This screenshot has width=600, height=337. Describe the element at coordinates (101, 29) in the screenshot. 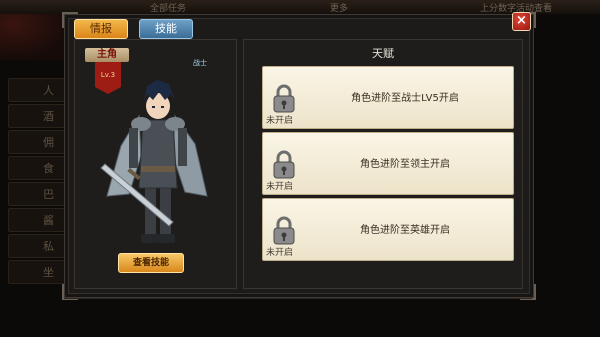

I see `tab-info: 情报` at that location.